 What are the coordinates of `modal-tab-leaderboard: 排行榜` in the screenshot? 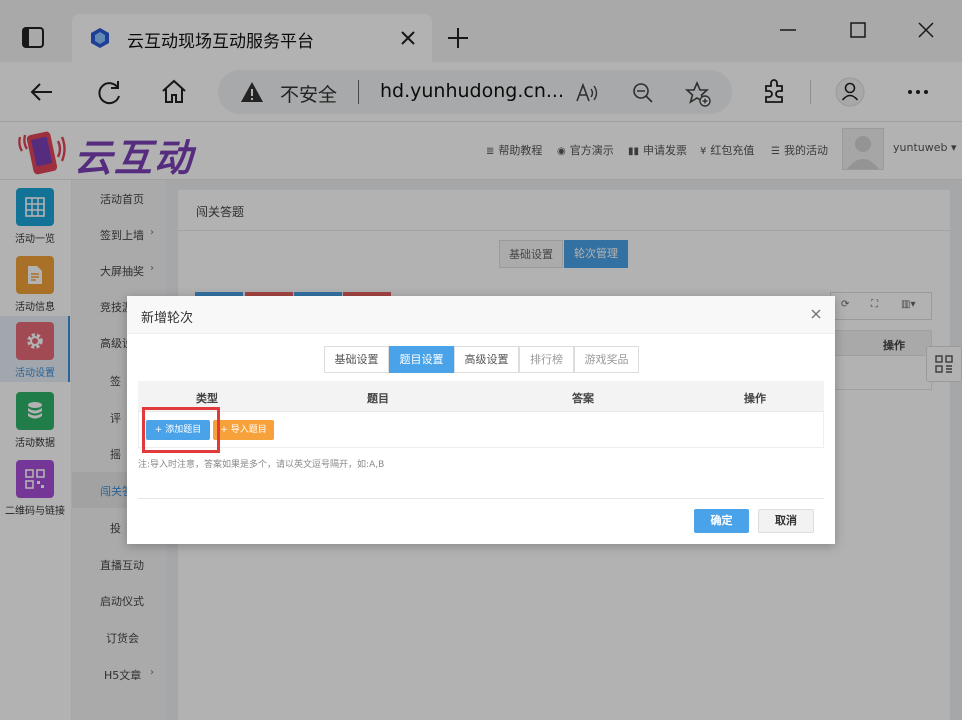 It's located at (546, 359).